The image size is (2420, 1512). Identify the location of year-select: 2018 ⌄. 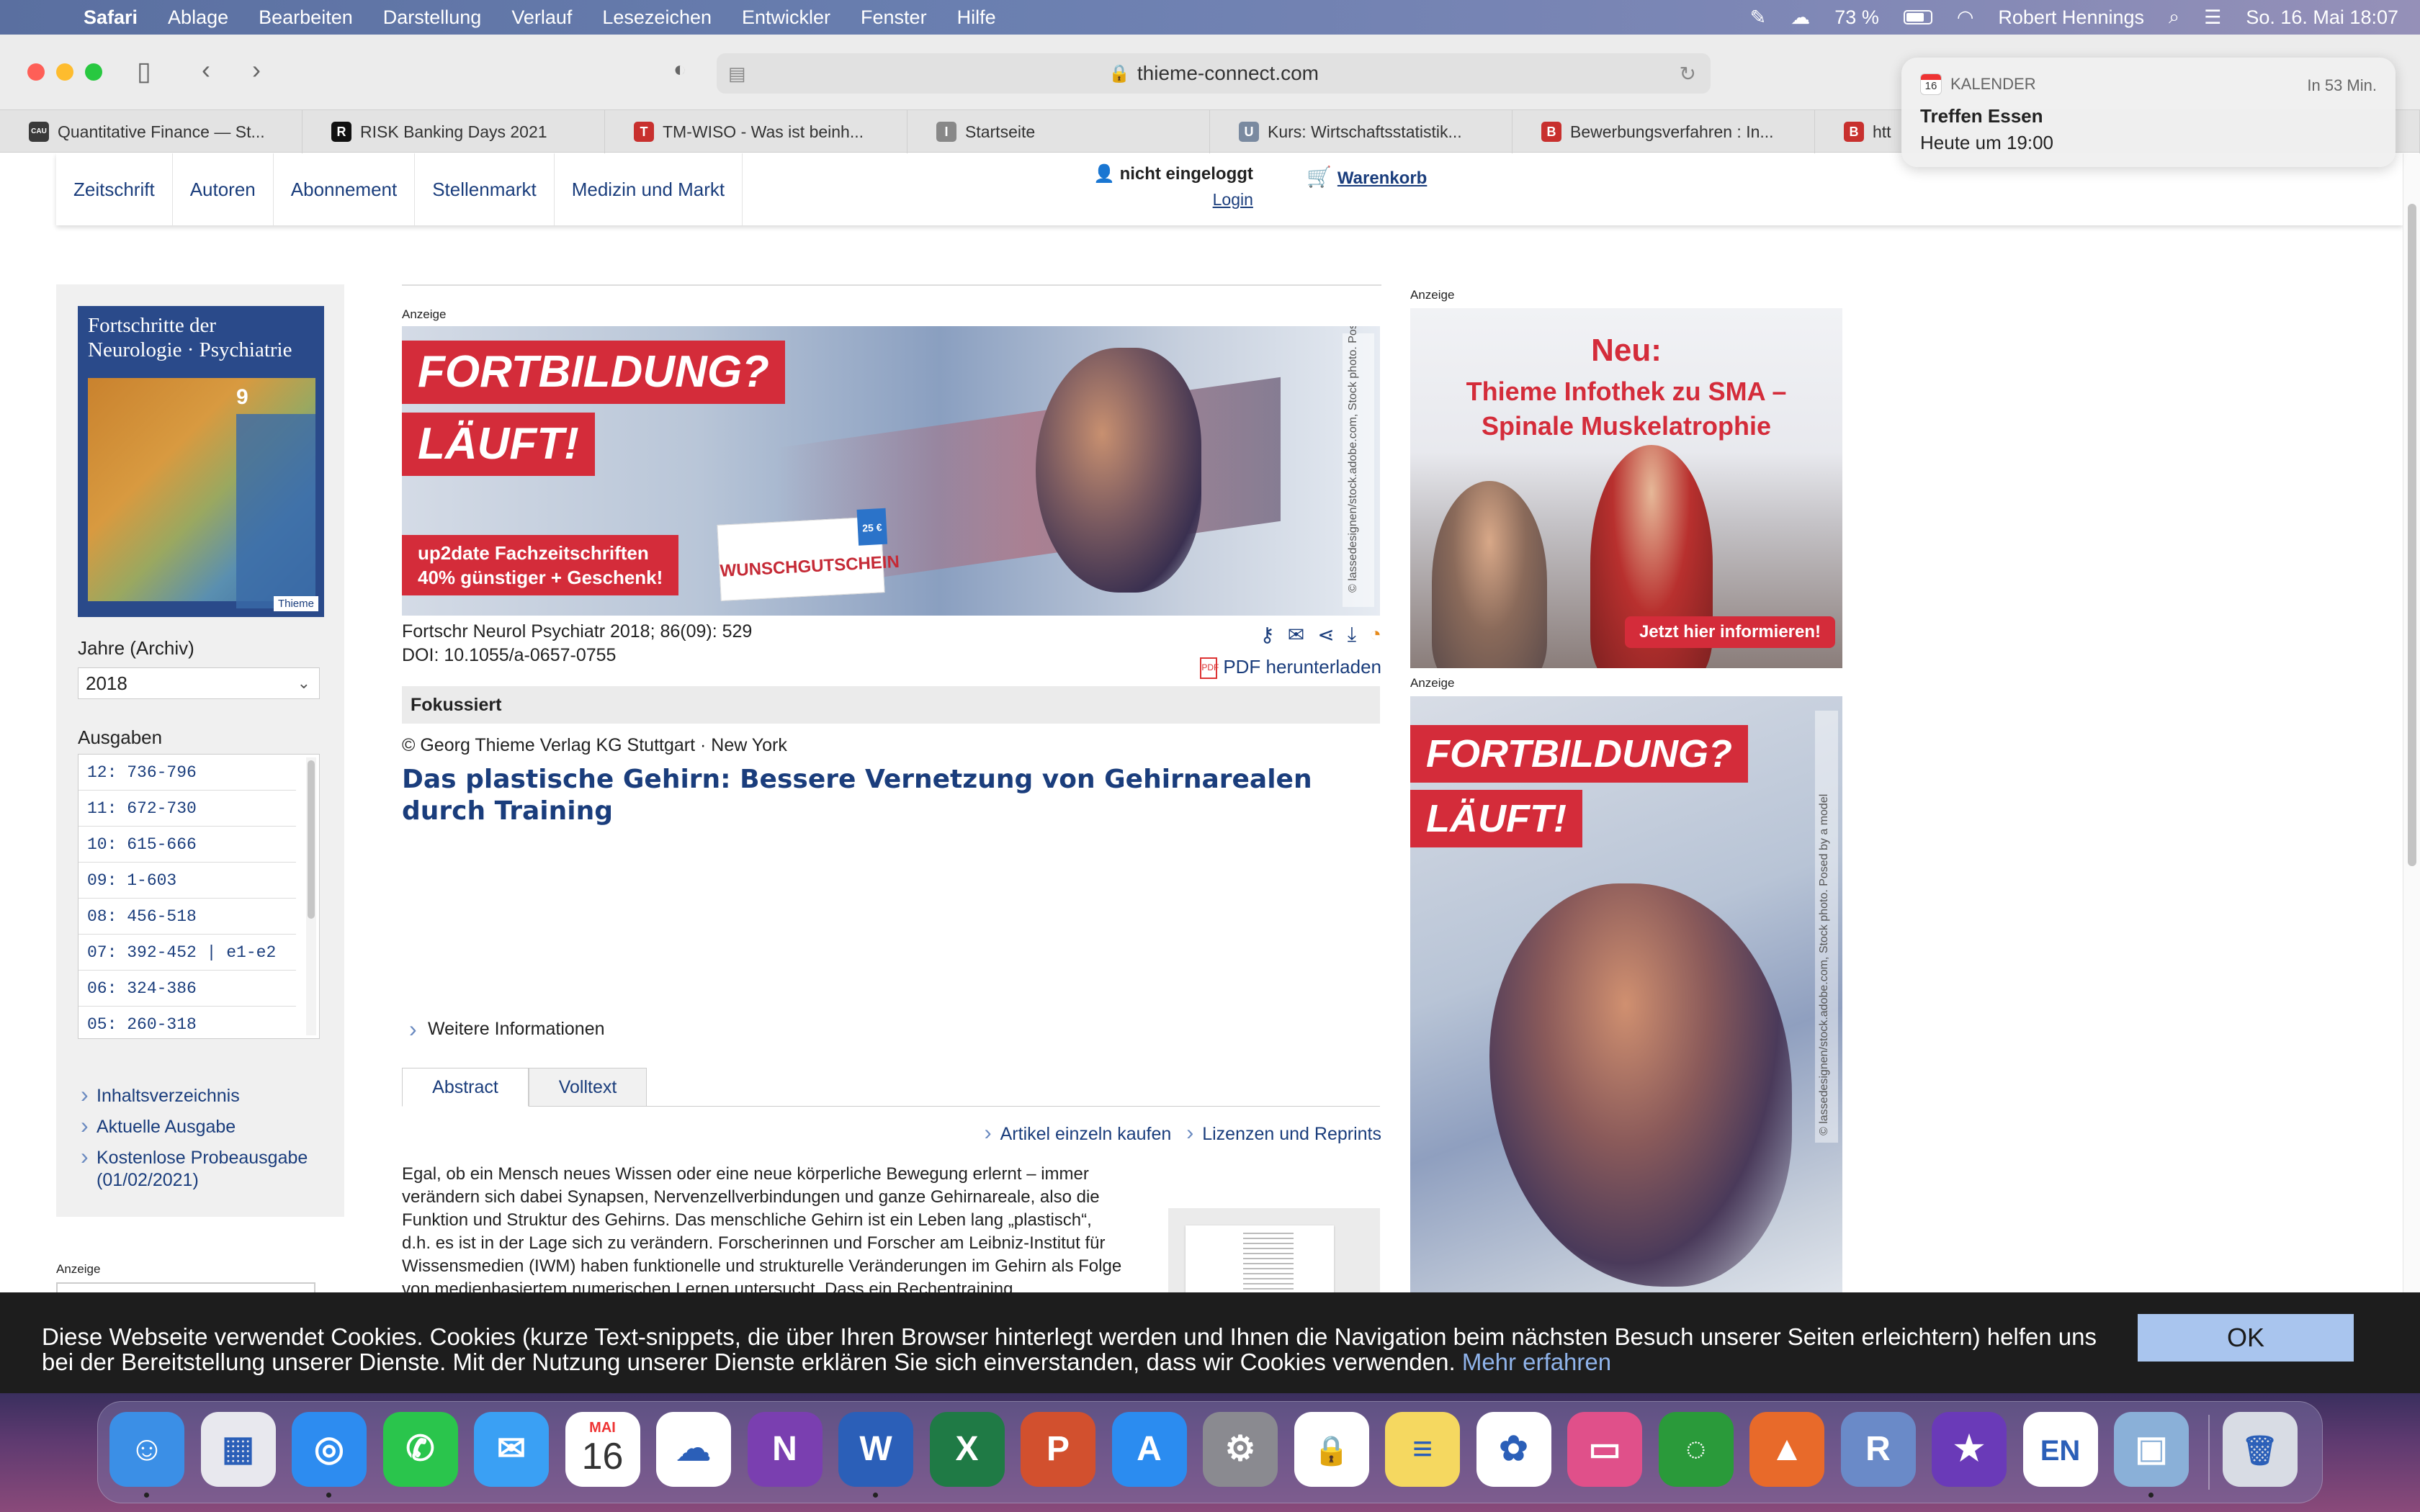
(199, 683).